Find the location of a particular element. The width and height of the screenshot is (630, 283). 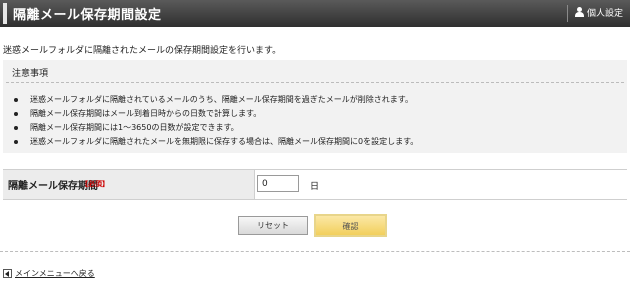

title-accent-bar is located at coordinates (5, 13).